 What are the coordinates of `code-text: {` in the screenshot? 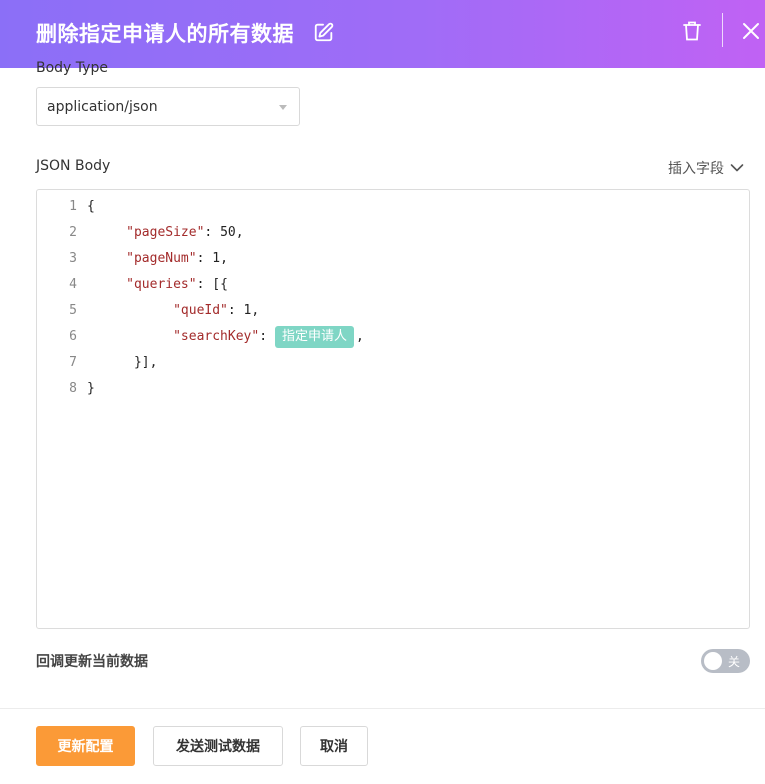 It's located at (91, 207).